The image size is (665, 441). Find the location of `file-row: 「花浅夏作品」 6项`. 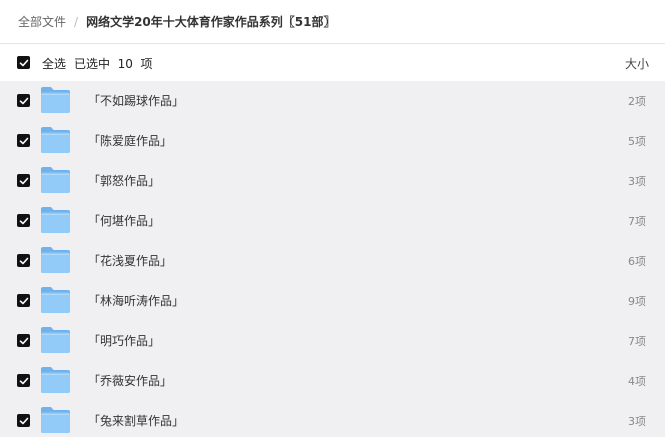

file-row: 「花浅夏作品」 6项 is located at coordinates (332, 261).